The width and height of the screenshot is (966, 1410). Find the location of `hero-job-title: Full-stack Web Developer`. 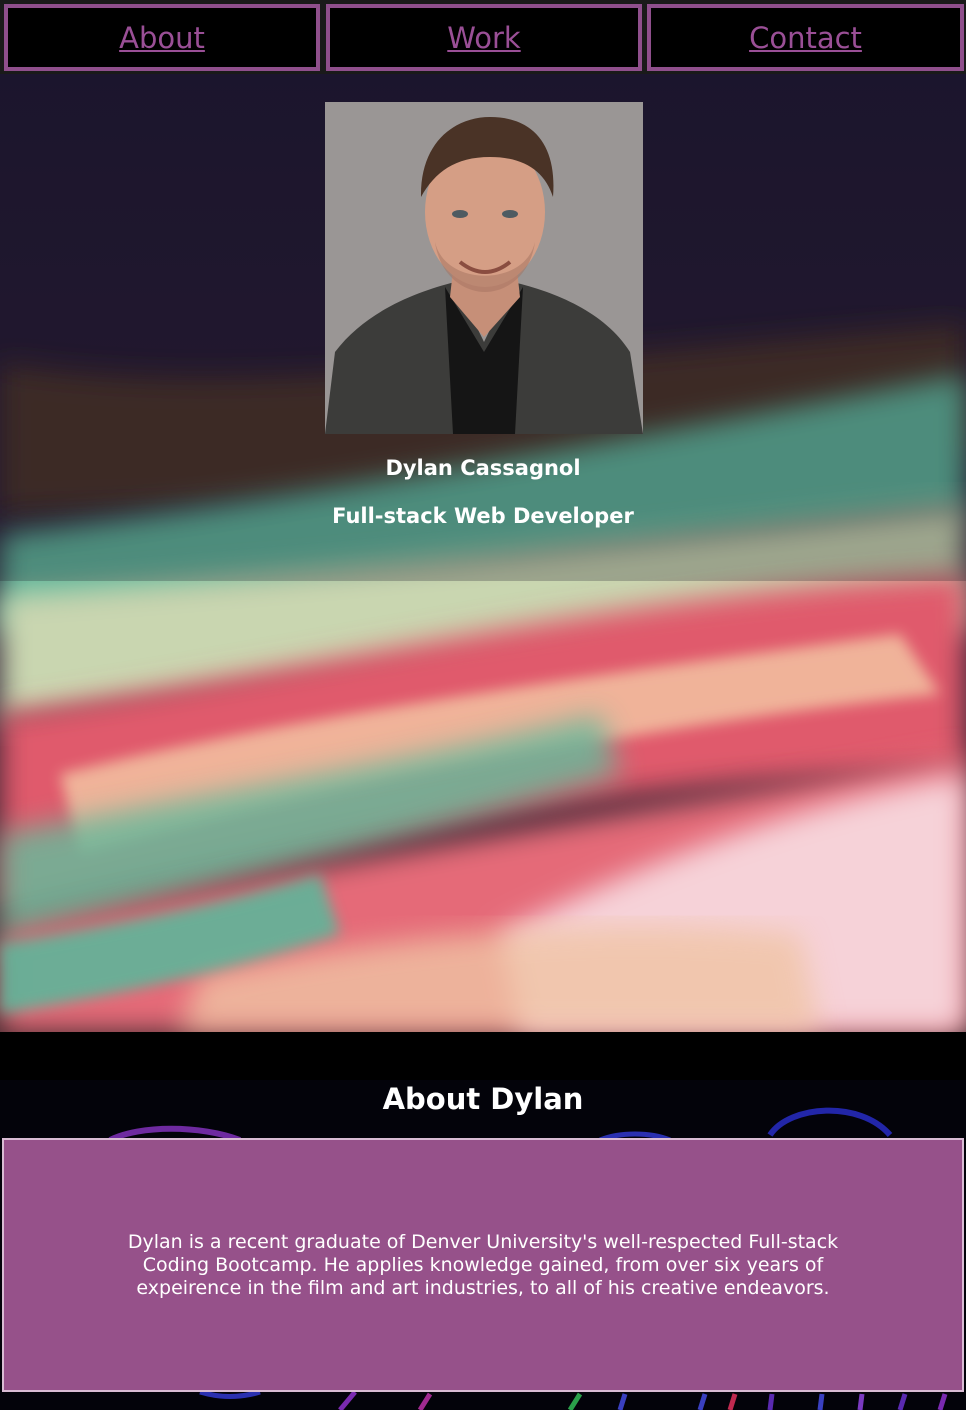

hero-job-title: Full-stack Web Developer is located at coordinates (483, 516).